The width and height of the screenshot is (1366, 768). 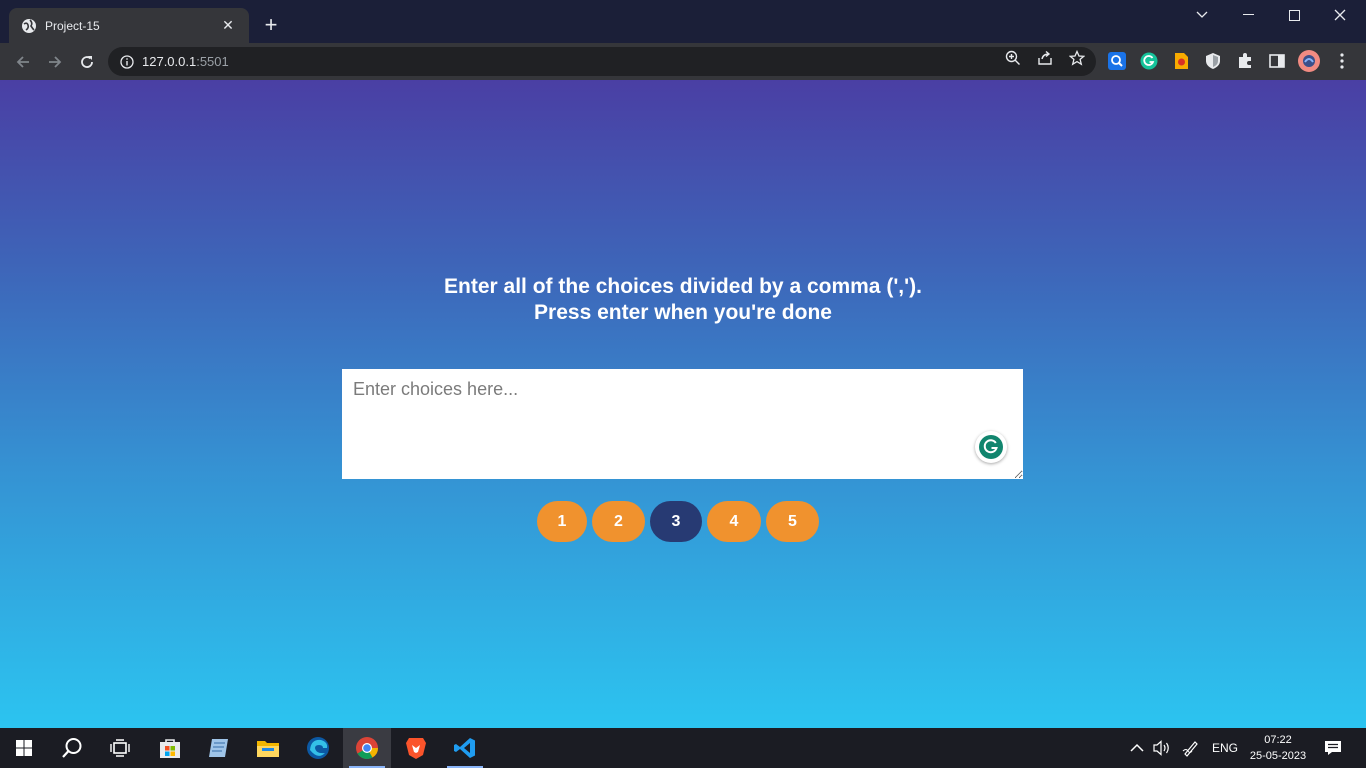 What do you see at coordinates (1077, 58) in the screenshot?
I see `bookmark-star-icon` at bounding box center [1077, 58].